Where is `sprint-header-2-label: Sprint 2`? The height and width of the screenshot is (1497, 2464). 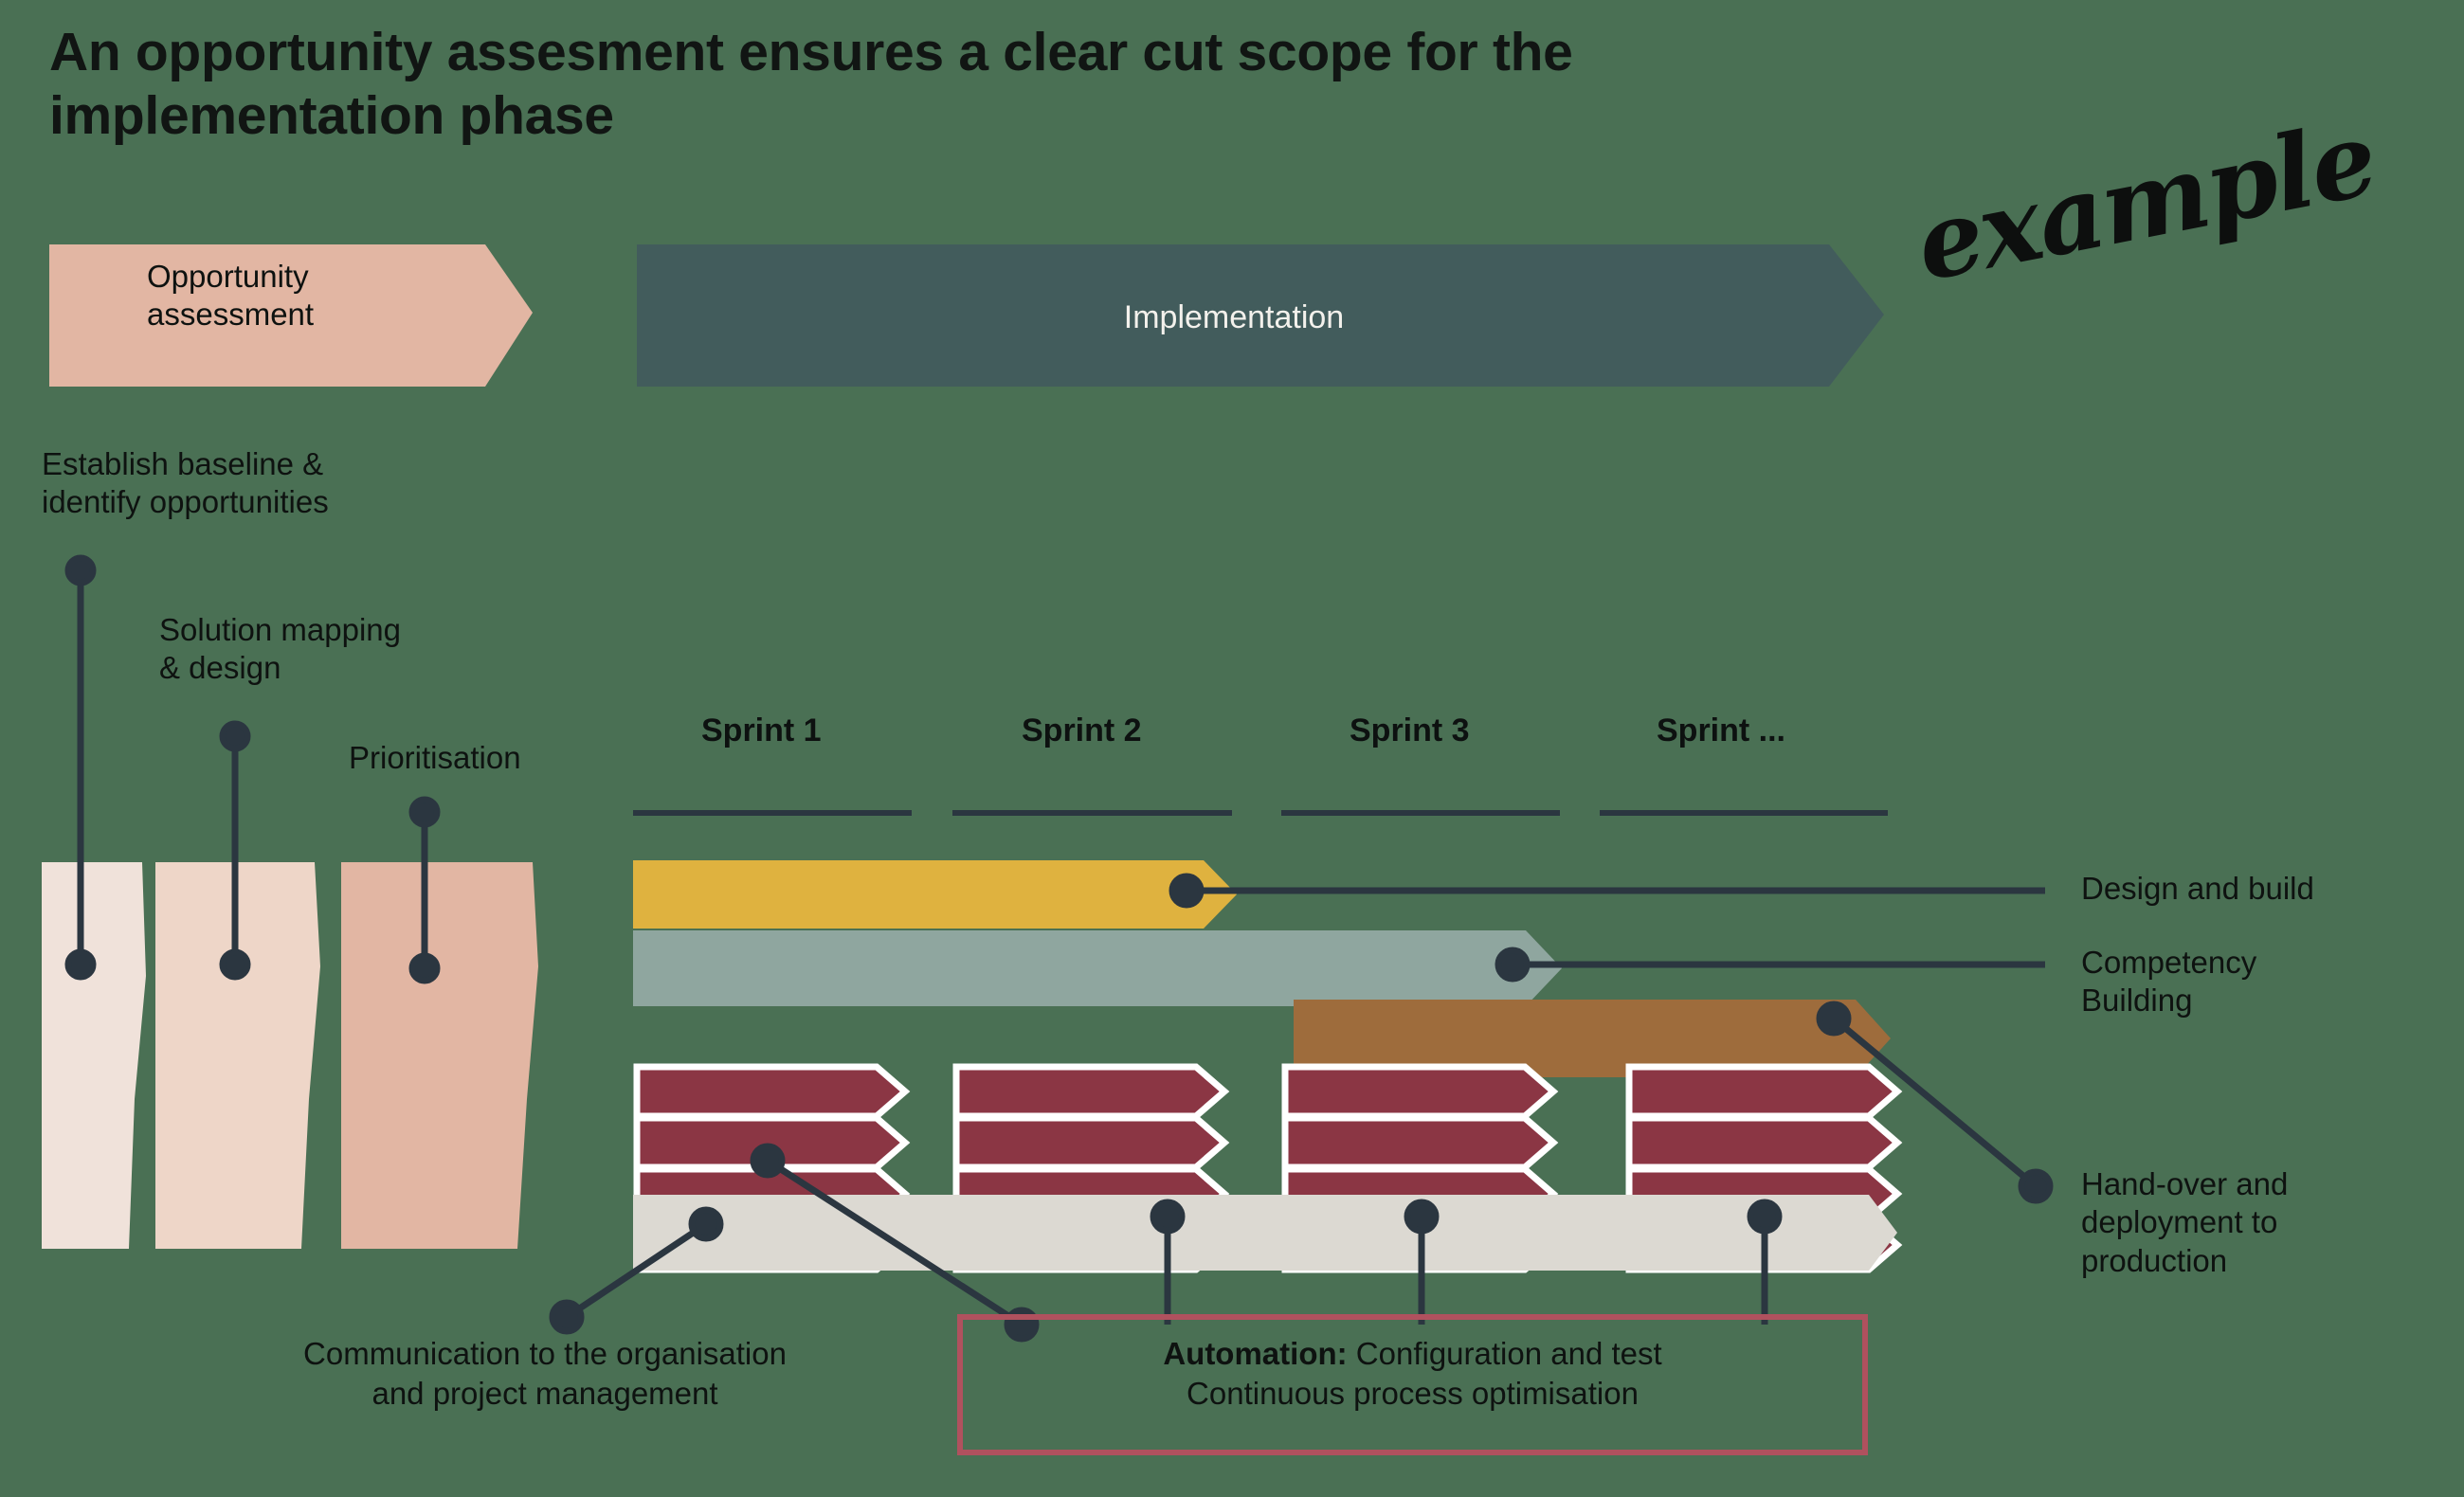
sprint-header-2-label: Sprint 2 is located at coordinates (1082, 730).